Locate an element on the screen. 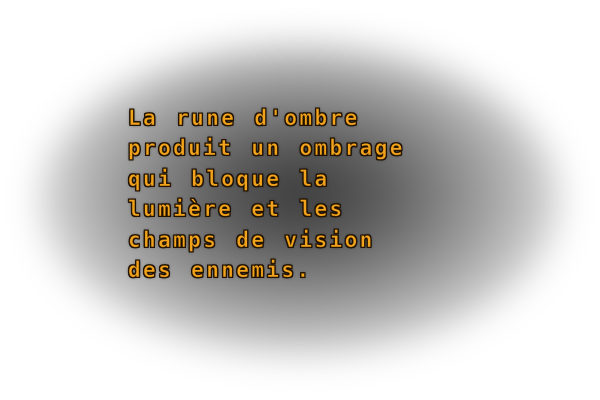  tooltip-line-3: qui bloque la is located at coordinates (229, 179).